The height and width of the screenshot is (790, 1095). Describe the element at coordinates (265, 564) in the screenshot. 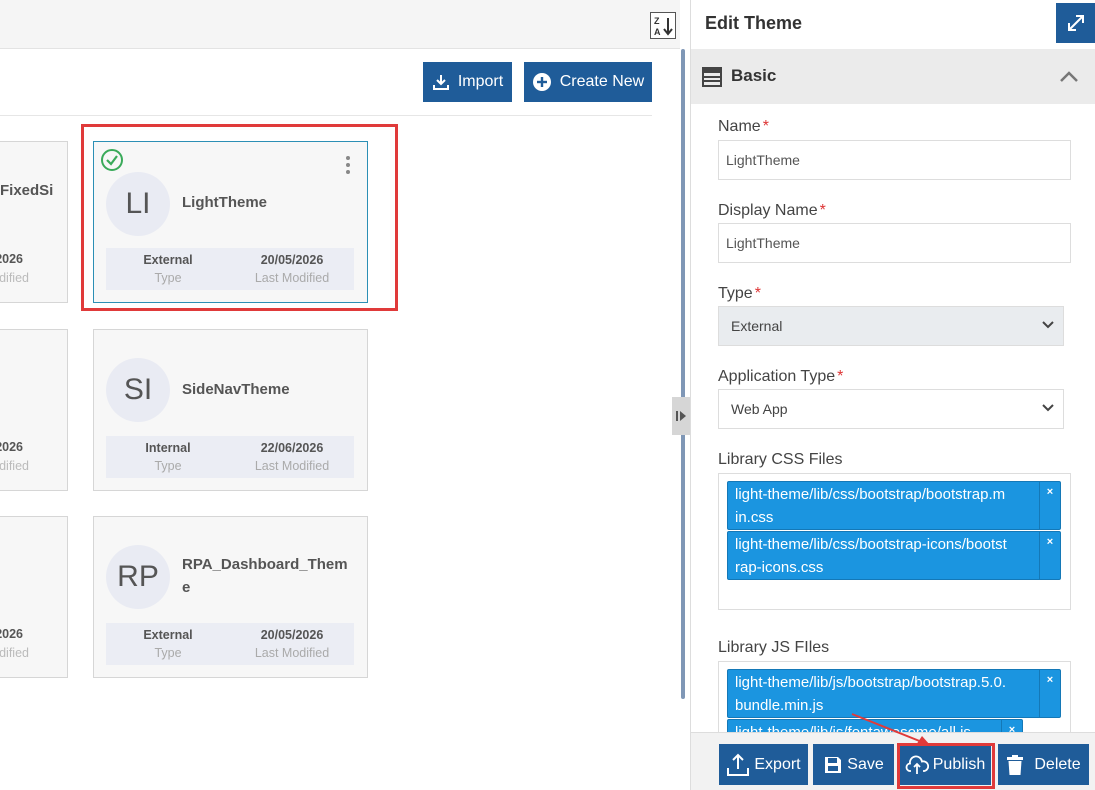

I see `card-title-line1: RPA_Dashboard_Them` at that location.